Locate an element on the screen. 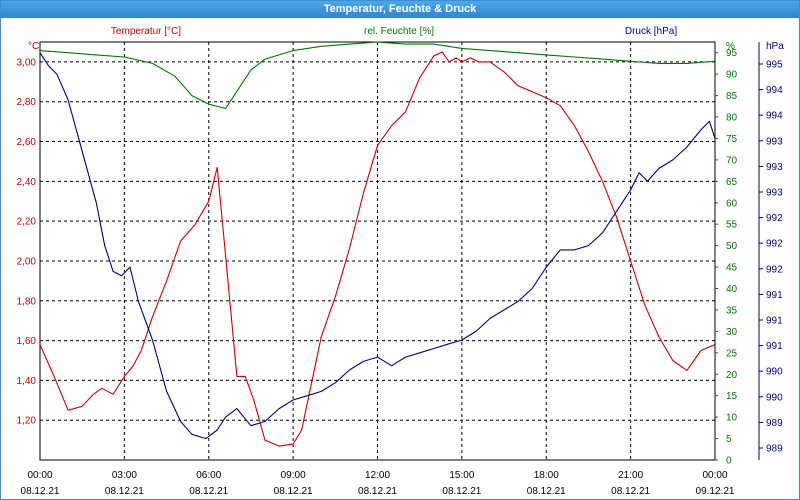 Image resolution: width=800 pixels, height=500 pixels. humidity-tick-label: 90 is located at coordinates (732, 75).